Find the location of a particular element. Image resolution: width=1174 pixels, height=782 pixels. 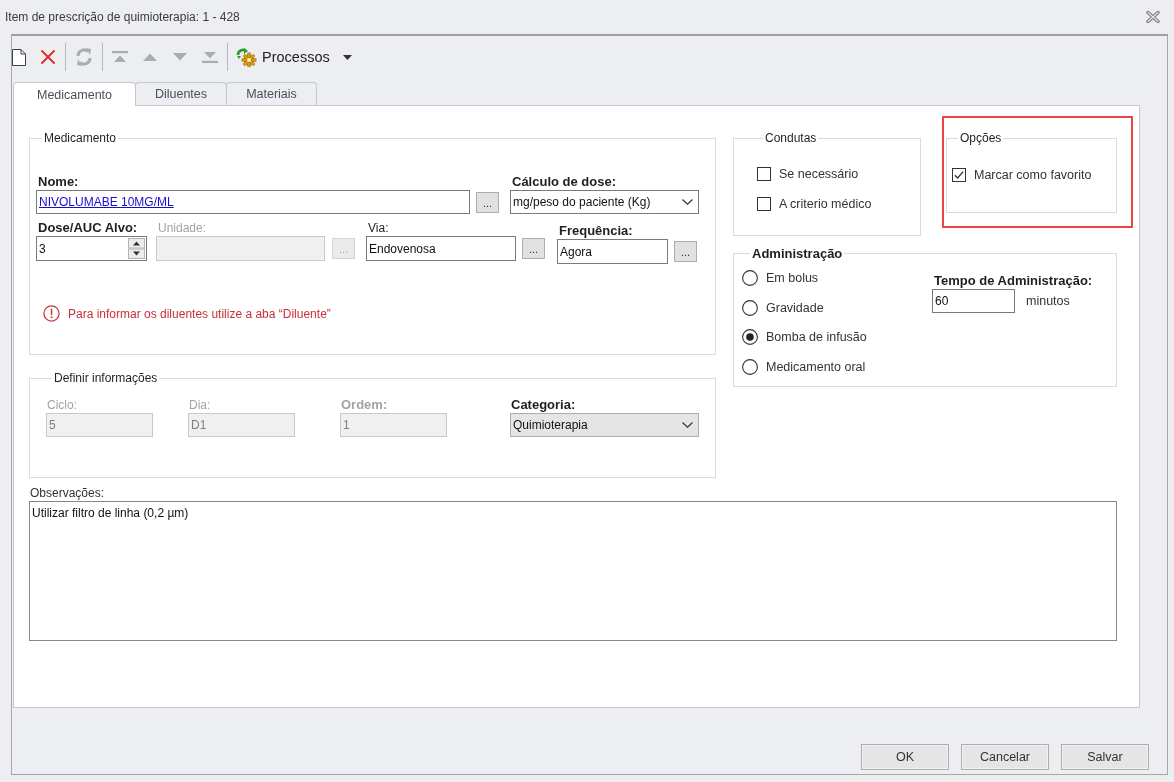

field-label: Dia: is located at coordinates (200, 405).